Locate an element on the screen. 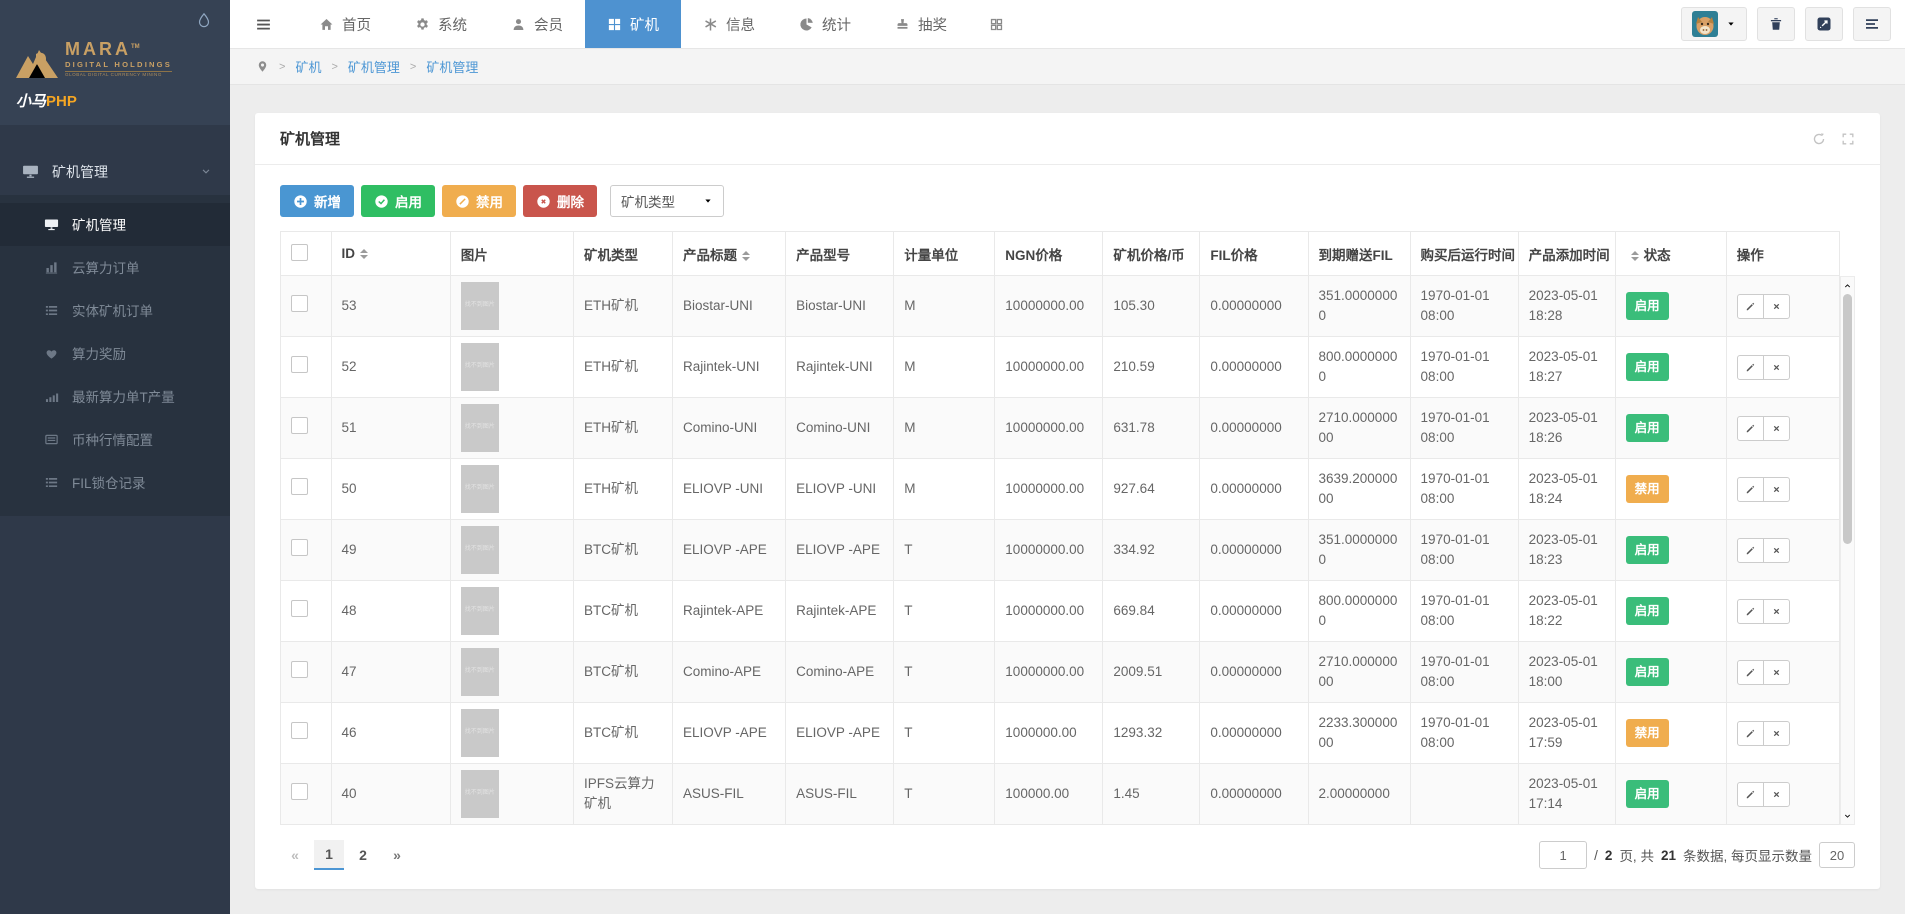 Image resolution: width=1905 pixels, height=914 pixels. nav-item-home: 首页 is located at coordinates (345, 24).